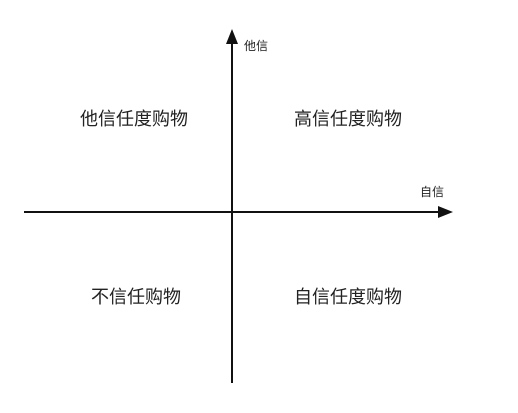 This screenshot has width=518, height=413. Describe the element at coordinates (348, 119) in the screenshot. I see `quadrant-top-right-label: 高信任度购物` at that location.